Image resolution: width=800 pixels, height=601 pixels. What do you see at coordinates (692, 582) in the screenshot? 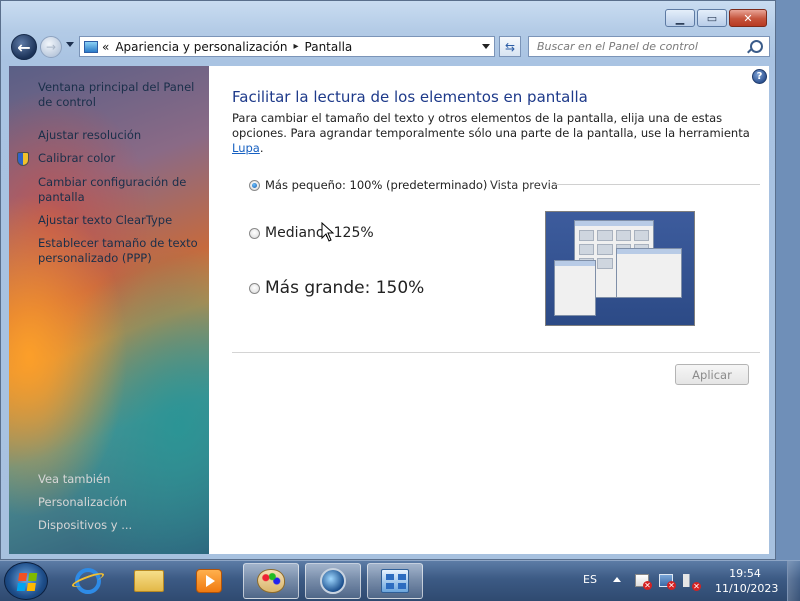
I see `volume-muted-icon` at bounding box center [692, 582].